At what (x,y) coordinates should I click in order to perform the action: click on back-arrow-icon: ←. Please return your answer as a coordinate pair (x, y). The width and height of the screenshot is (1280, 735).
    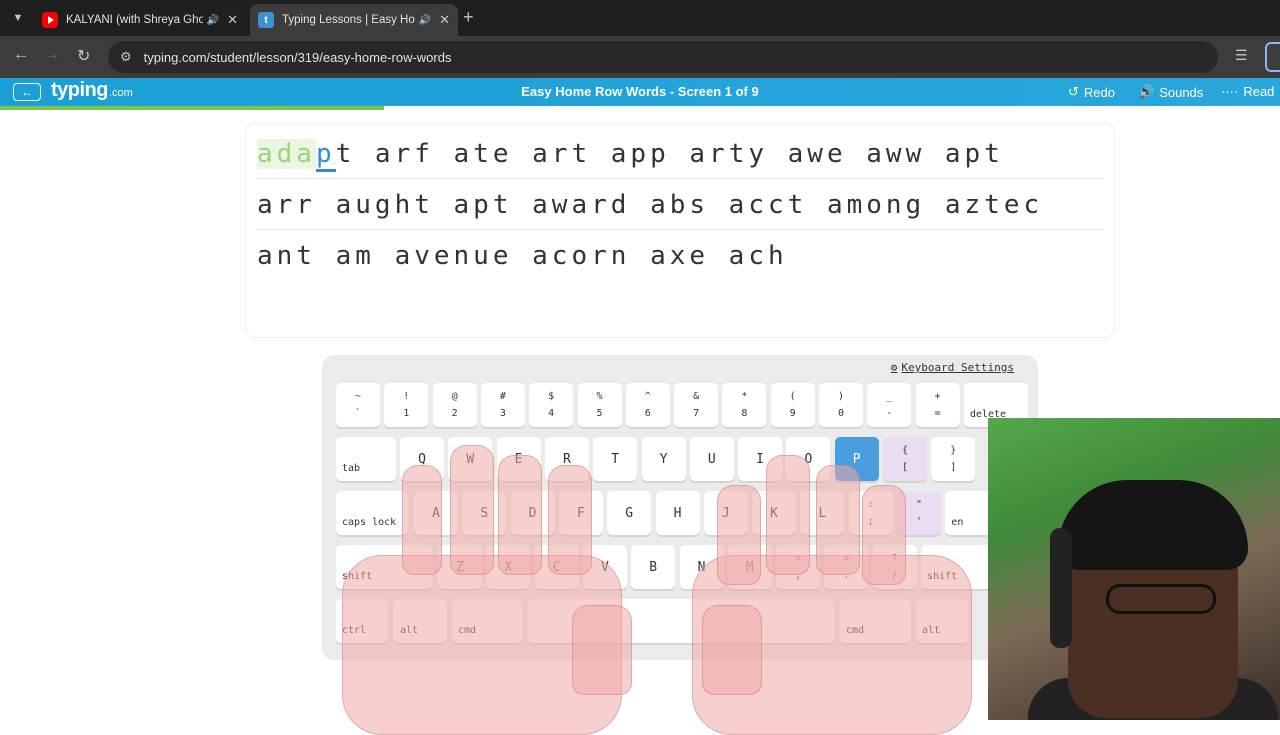
    Looking at the image, I should click on (21, 55).